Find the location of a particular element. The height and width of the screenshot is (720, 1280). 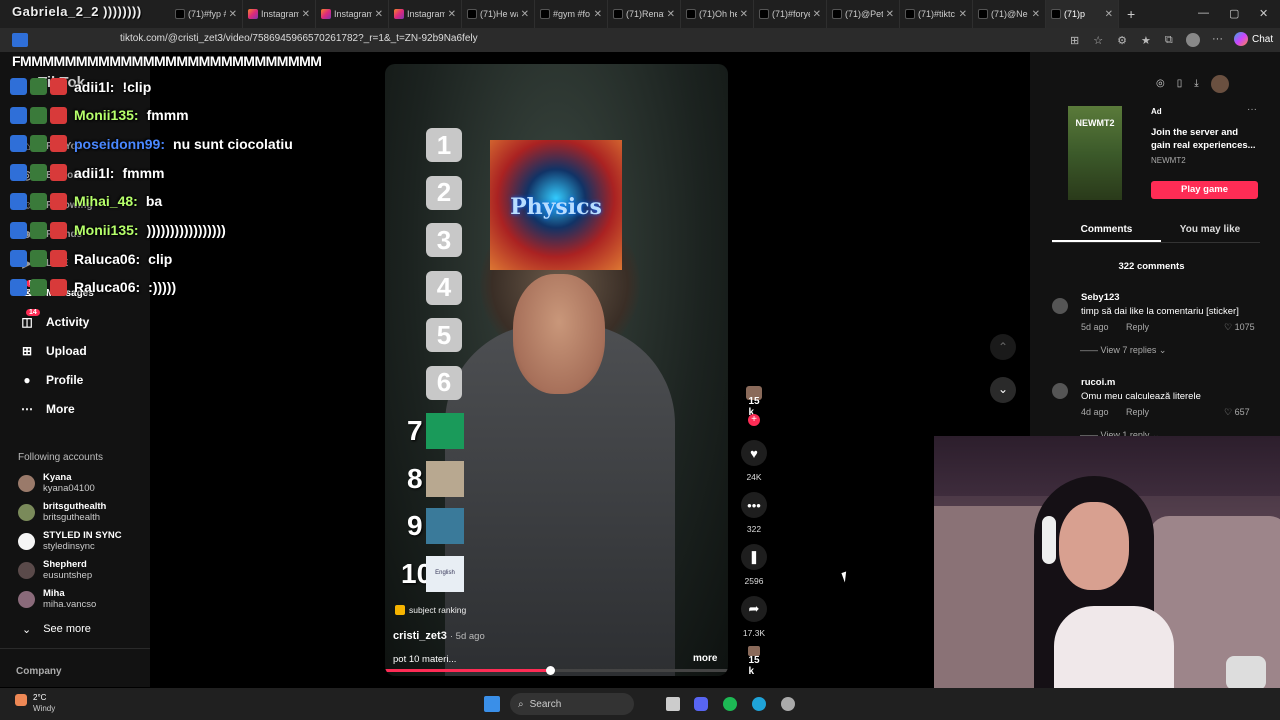

browser-tab: (71)He wa ✕ is located at coordinates (498, 14).